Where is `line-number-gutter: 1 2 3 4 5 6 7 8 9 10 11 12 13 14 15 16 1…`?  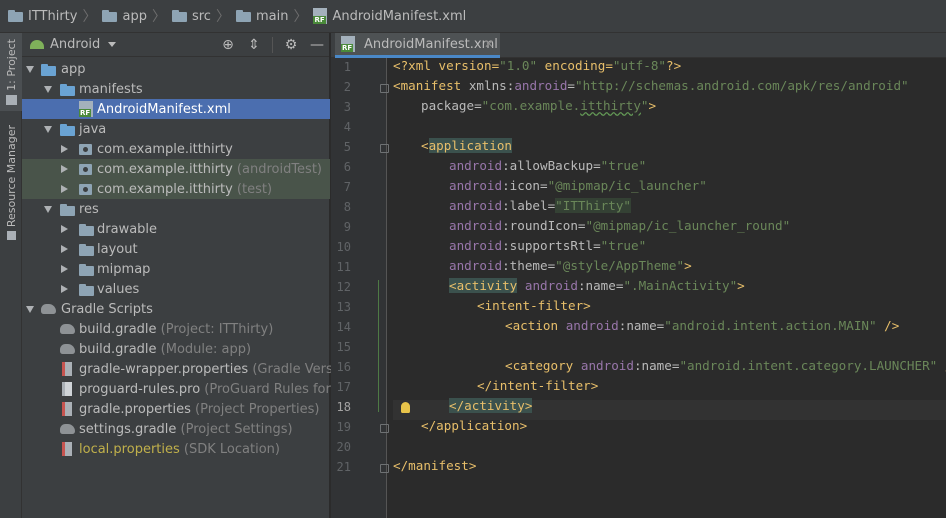 line-number-gutter: 1 2 3 4 5 6 7 8 9 10 11 12 13 14 15 16 1… is located at coordinates (360, 288).